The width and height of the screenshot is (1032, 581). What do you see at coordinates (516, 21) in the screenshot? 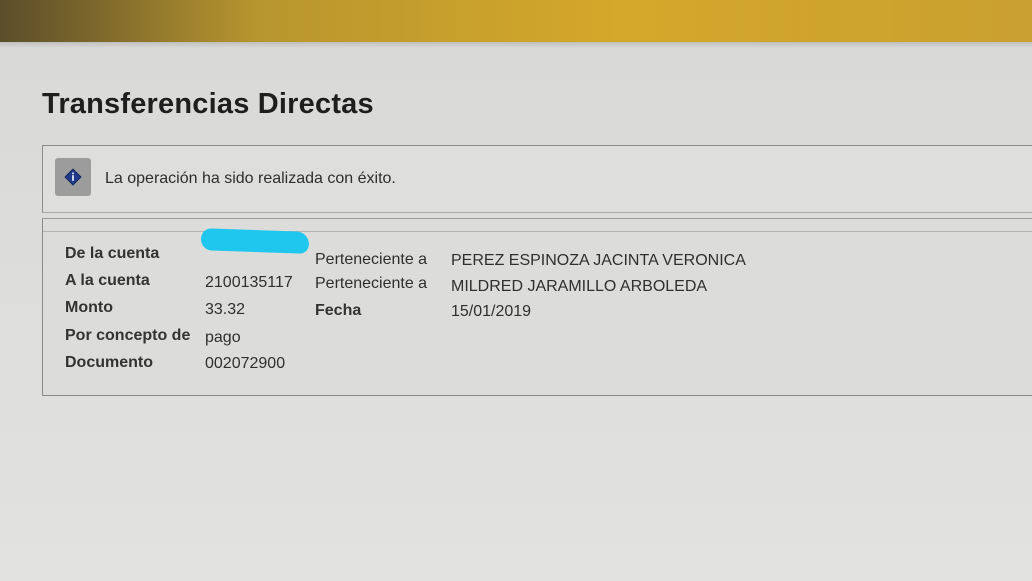
I see `top-banner` at bounding box center [516, 21].